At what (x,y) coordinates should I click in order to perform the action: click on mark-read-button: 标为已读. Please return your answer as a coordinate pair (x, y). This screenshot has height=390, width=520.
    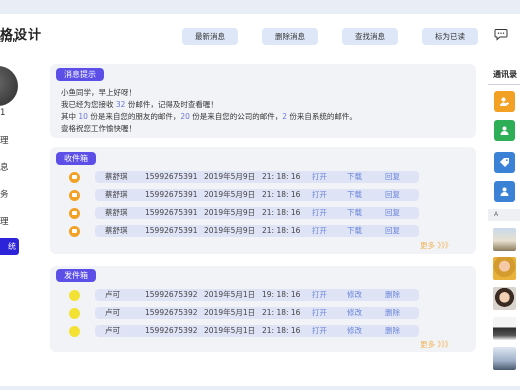
    Looking at the image, I should click on (450, 36).